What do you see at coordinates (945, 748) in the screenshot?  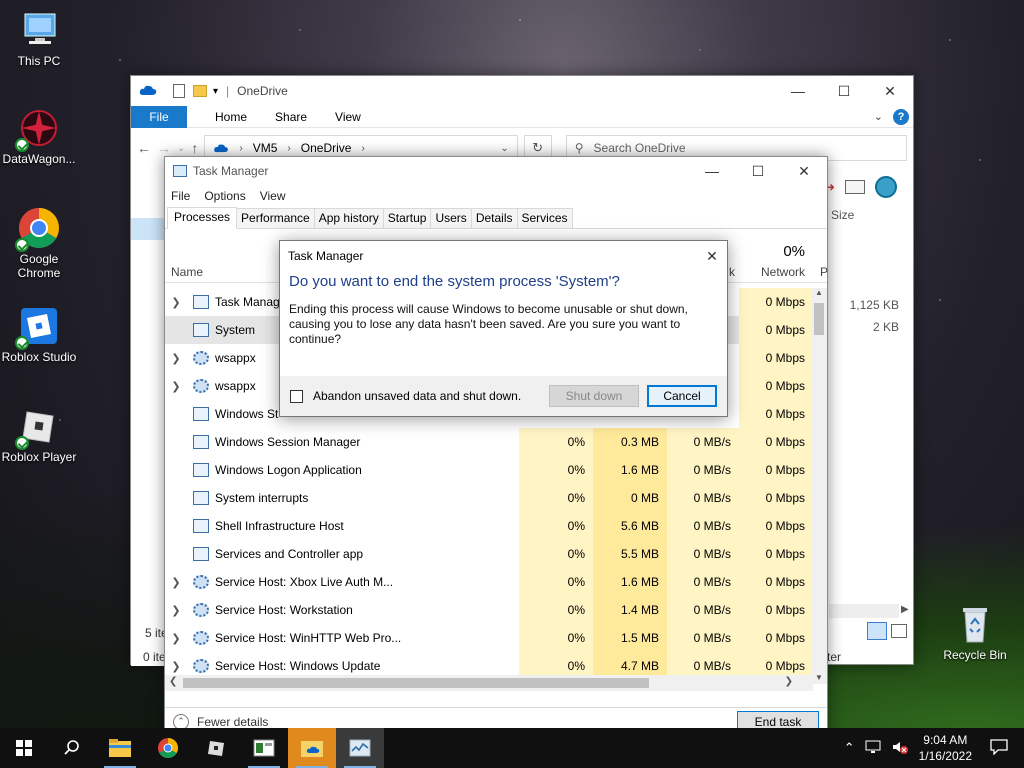 I see `clock: 9:04 AM 1/16/2022` at bounding box center [945, 748].